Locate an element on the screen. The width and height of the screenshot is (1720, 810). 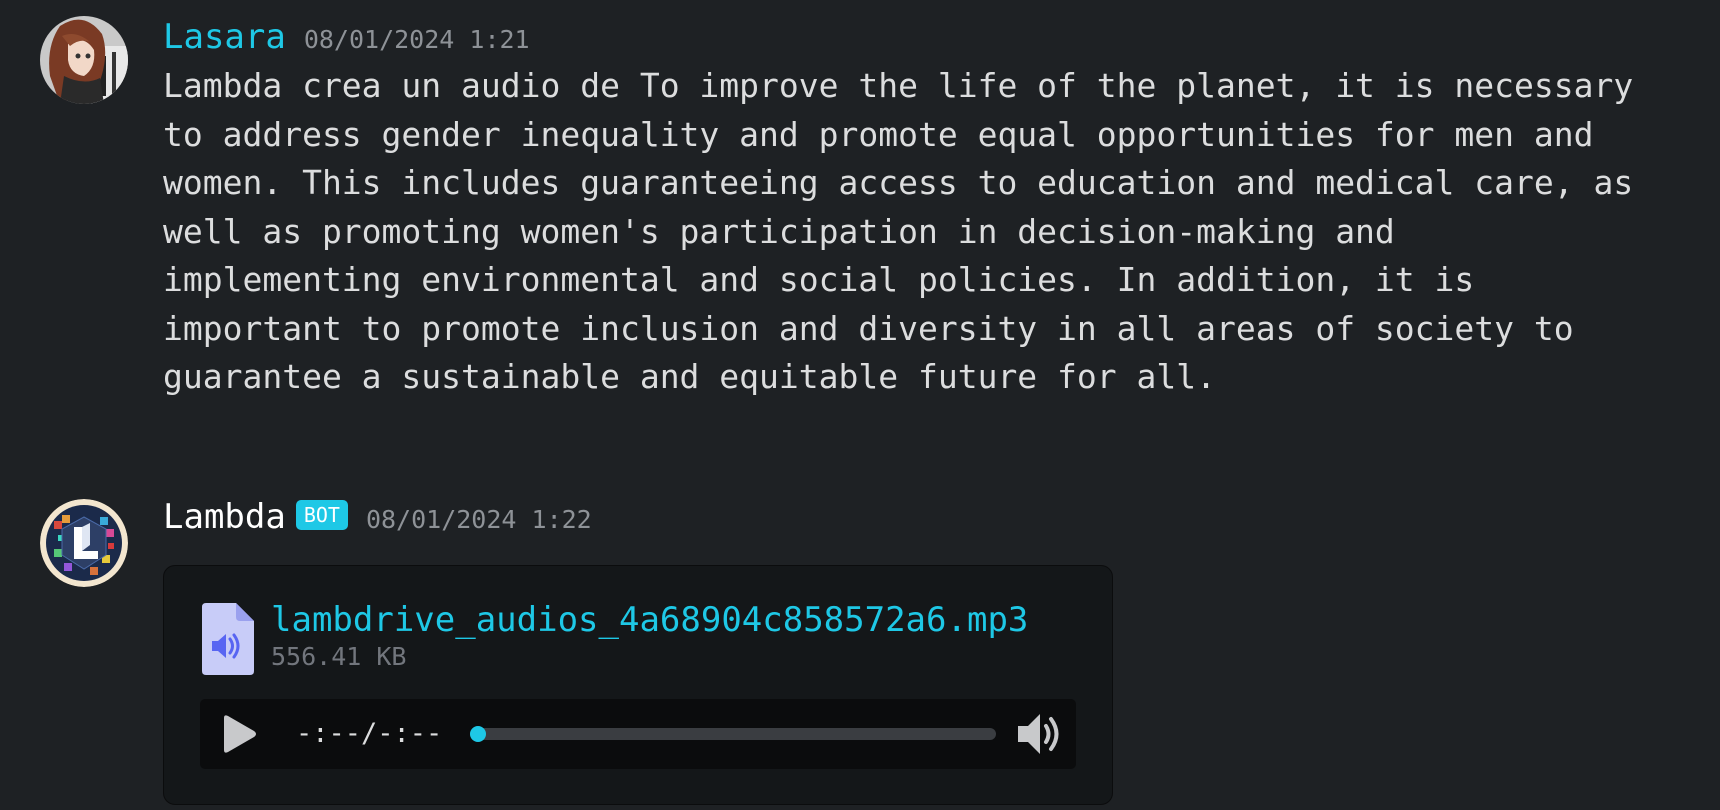
message-timestamp: 08/01/2024 1:21 is located at coordinates (416, 39).